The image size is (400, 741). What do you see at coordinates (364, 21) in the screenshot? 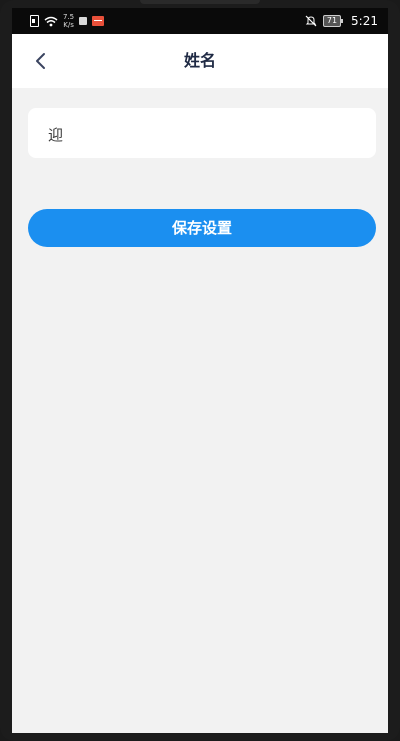
I see `status-time: 5:21` at bounding box center [364, 21].